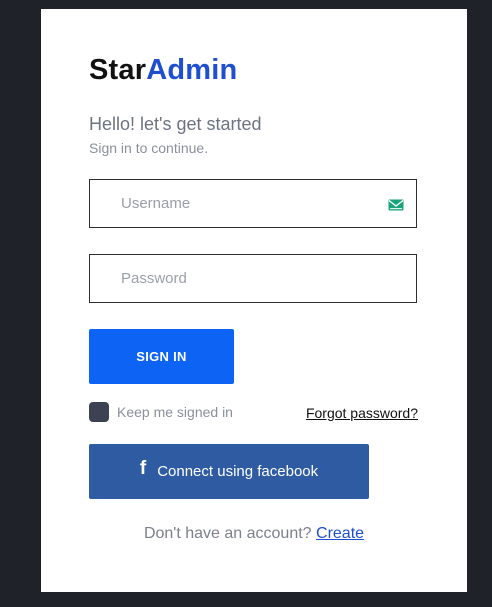 This screenshot has height=607, width=492. I want to click on forgot-password-link: Forgot password?, so click(362, 413).